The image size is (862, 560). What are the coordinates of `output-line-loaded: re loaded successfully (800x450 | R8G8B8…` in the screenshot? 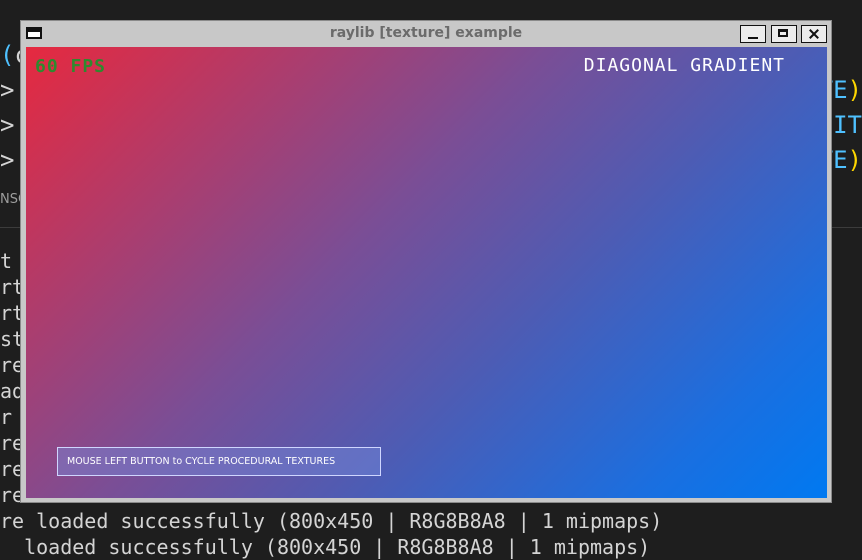 It's located at (331, 521).